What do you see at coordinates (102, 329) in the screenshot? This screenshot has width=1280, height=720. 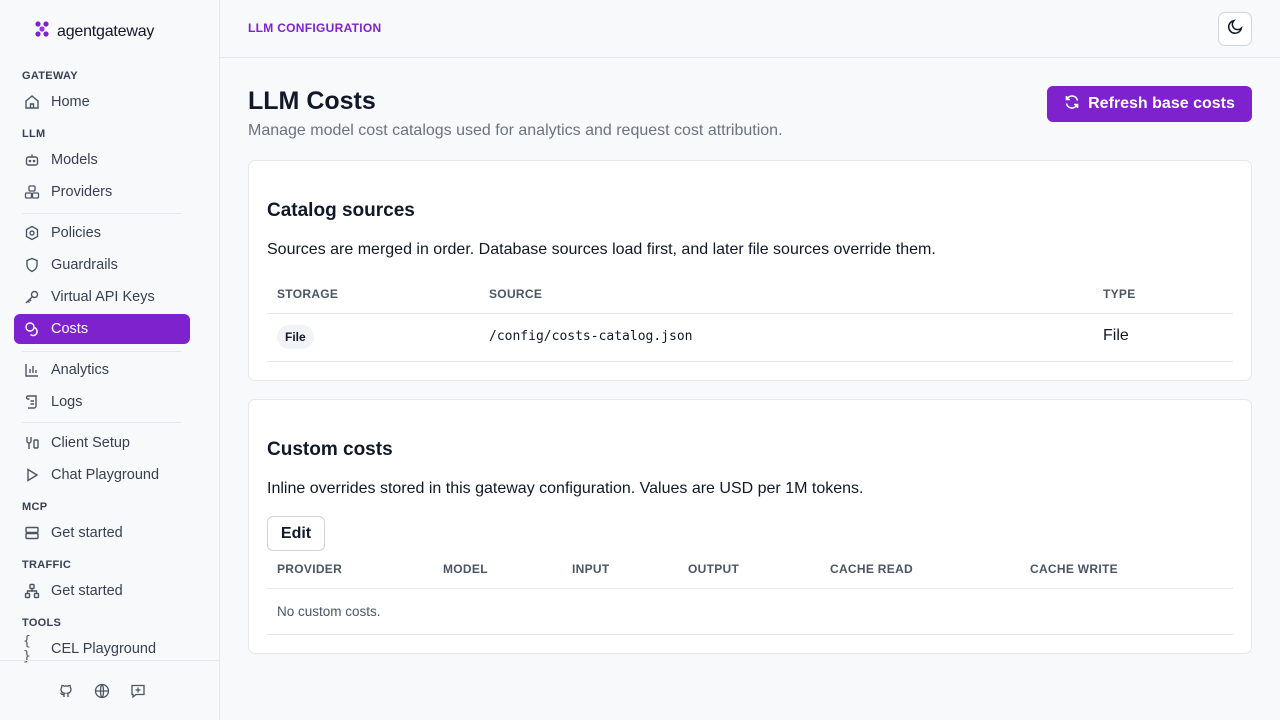 I see `sidebar-item-costs: Costs` at bounding box center [102, 329].